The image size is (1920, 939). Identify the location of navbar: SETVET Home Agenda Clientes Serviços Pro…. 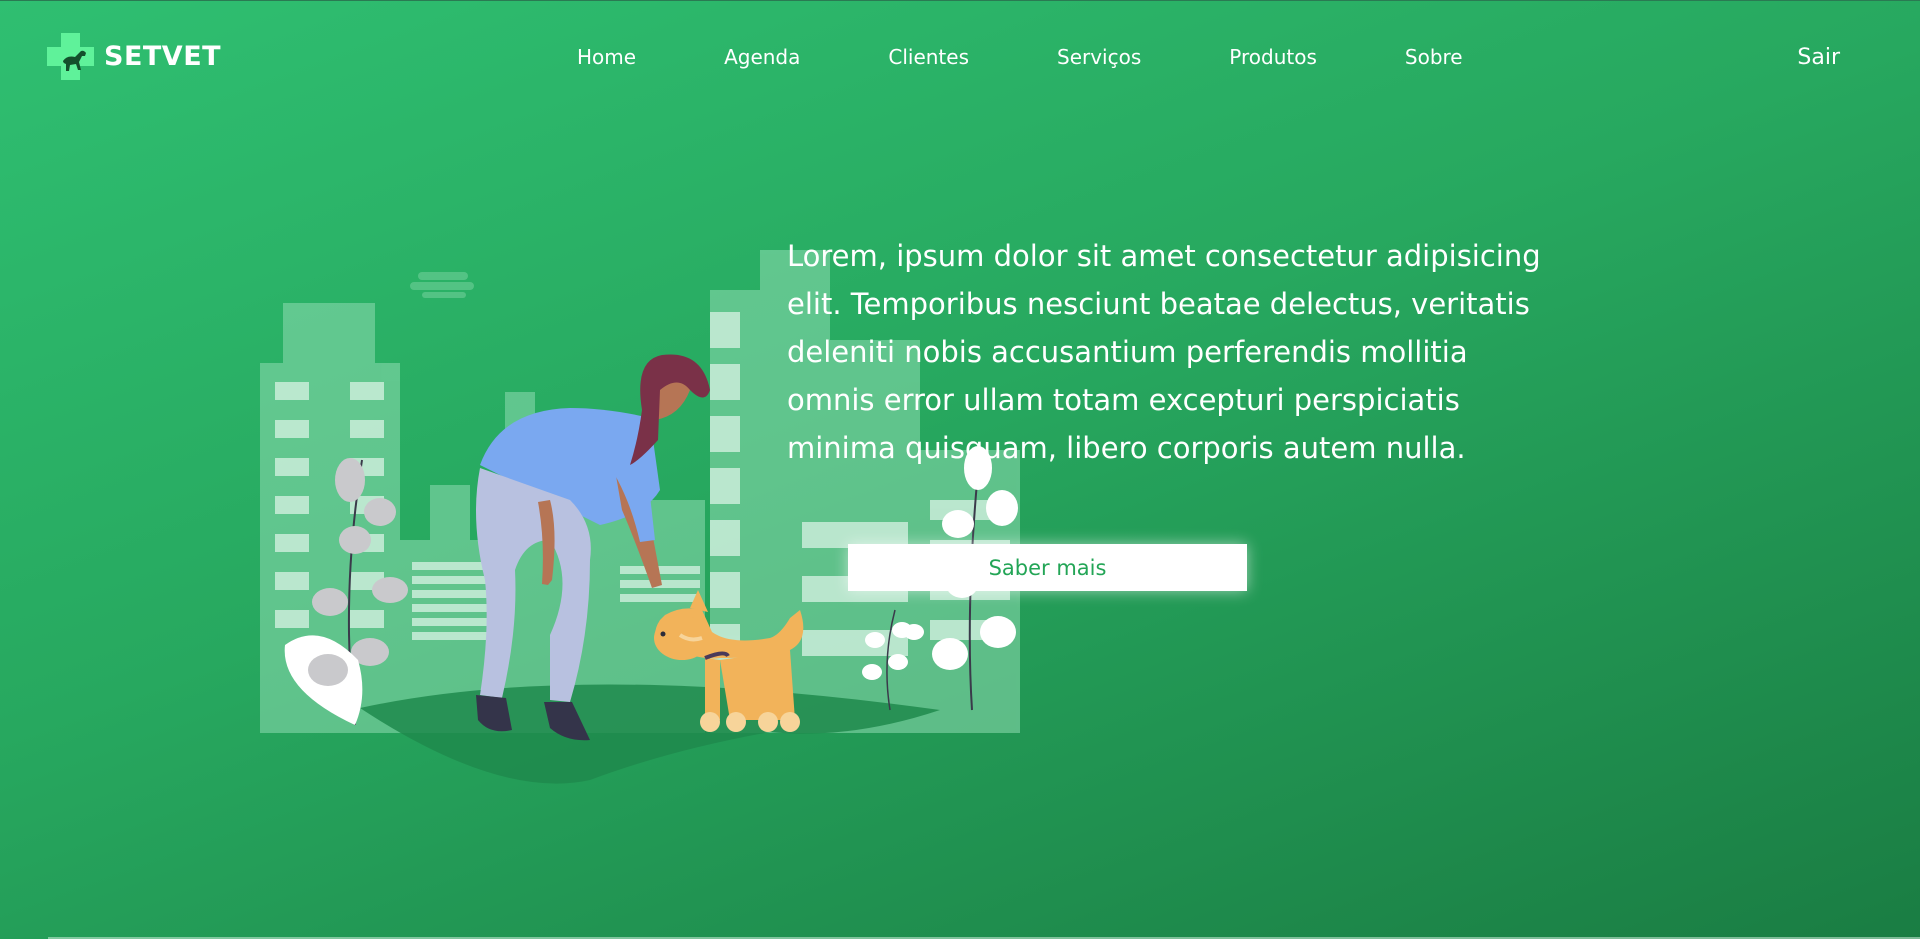
(960, 59).